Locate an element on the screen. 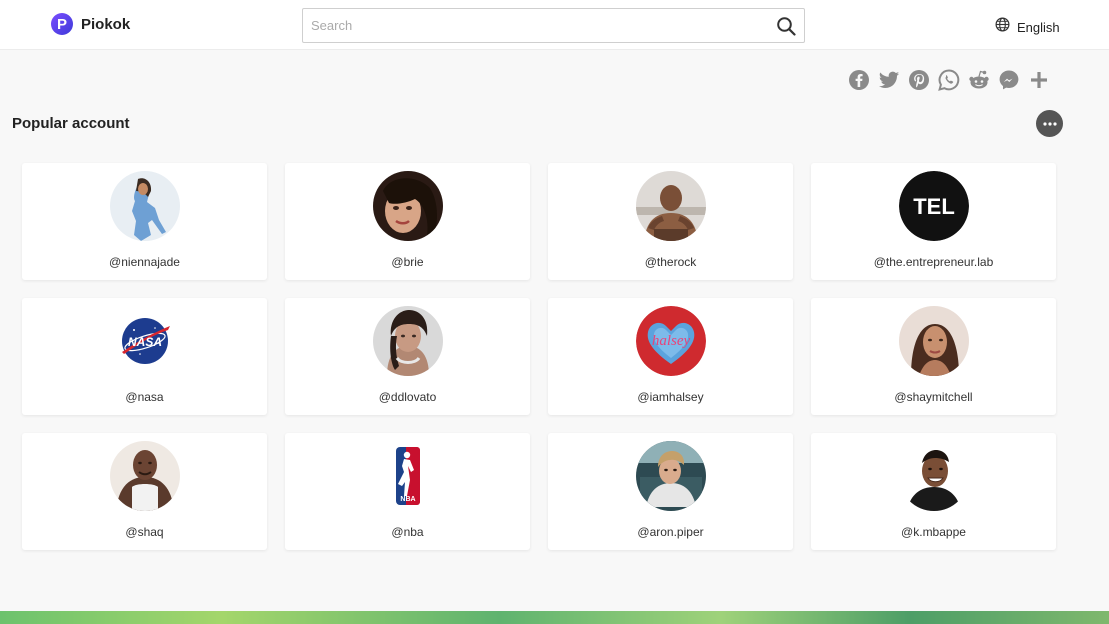  language-label: English is located at coordinates (1038, 27).